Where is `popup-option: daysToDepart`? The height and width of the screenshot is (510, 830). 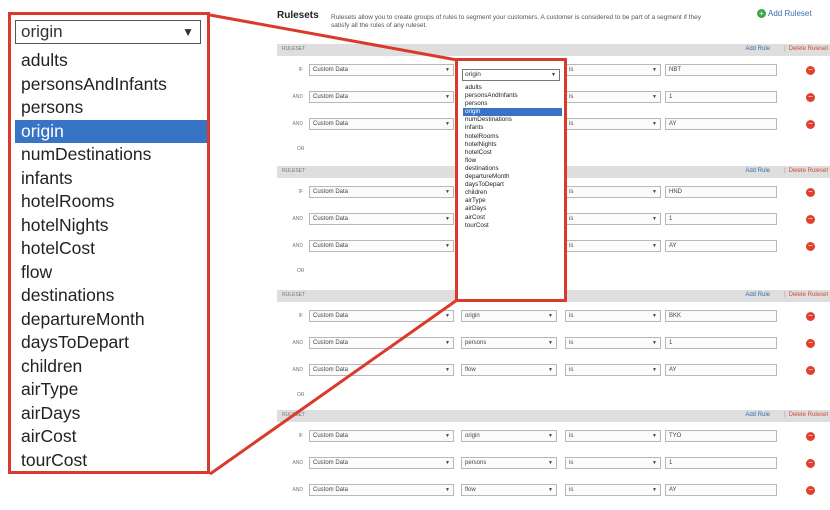 popup-option: daysToDepart is located at coordinates (512, 185).